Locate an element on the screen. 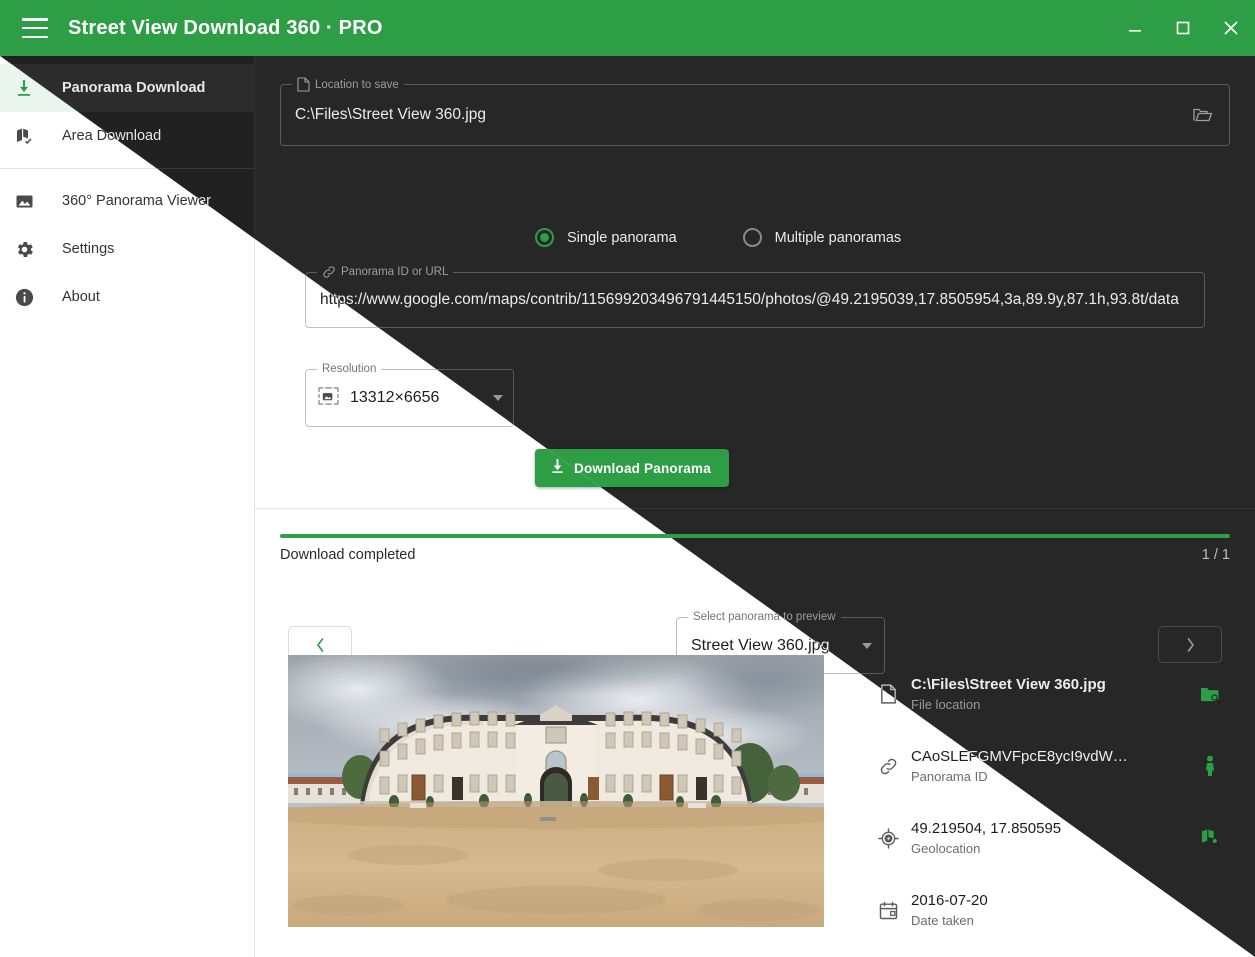  info-icon is located at coordinates (29, 297).